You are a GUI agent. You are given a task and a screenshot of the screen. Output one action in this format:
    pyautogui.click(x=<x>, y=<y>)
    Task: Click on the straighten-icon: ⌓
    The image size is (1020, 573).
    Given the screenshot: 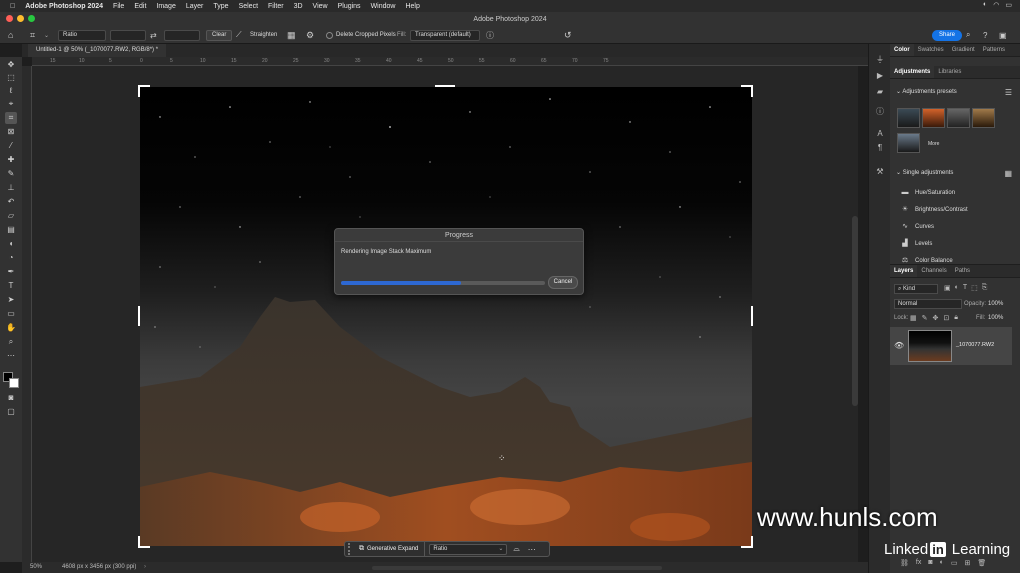 What is the action you would take?
    pyautogui.click(x=516, y=549)
    